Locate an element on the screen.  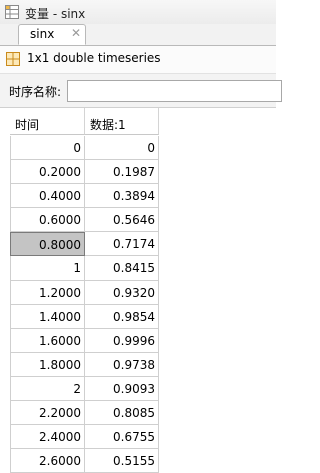
table-row: 0.6000 0.5646 is located at coordinates (138, 220).